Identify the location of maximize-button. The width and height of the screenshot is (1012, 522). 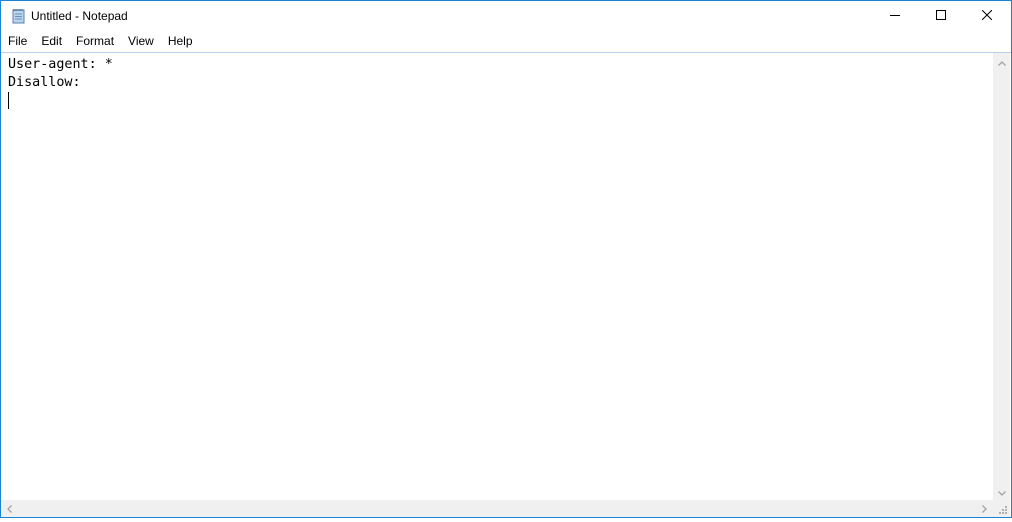
(941, 16).